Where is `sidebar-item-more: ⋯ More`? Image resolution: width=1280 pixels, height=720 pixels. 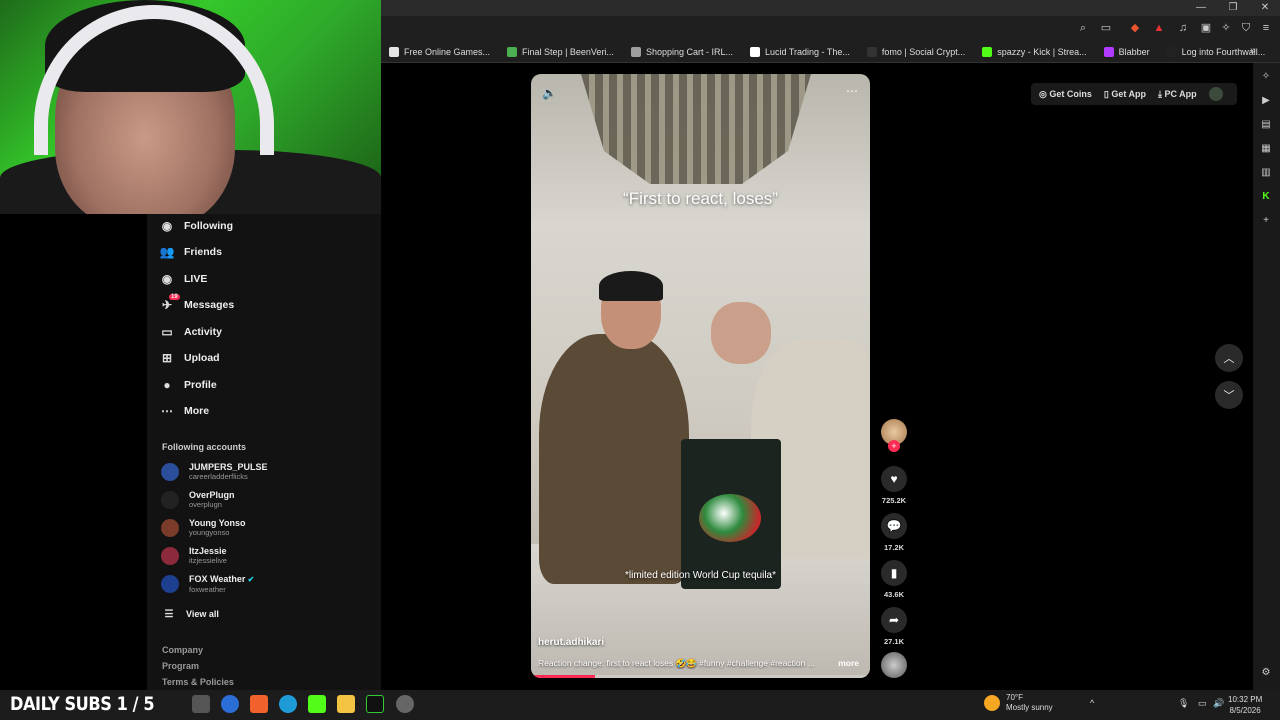 sidebar-item-more: ⋯ More is located at coordinates (184, 411).